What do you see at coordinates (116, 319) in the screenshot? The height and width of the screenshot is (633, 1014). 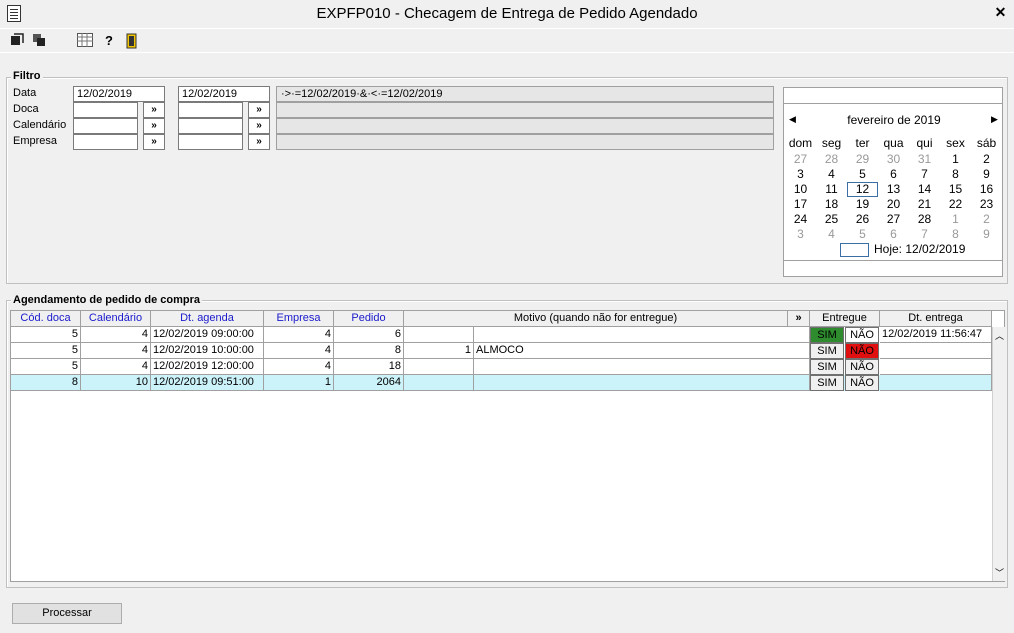 I see `col-header-calendario: Calendário` at bounding box center [116, 319].